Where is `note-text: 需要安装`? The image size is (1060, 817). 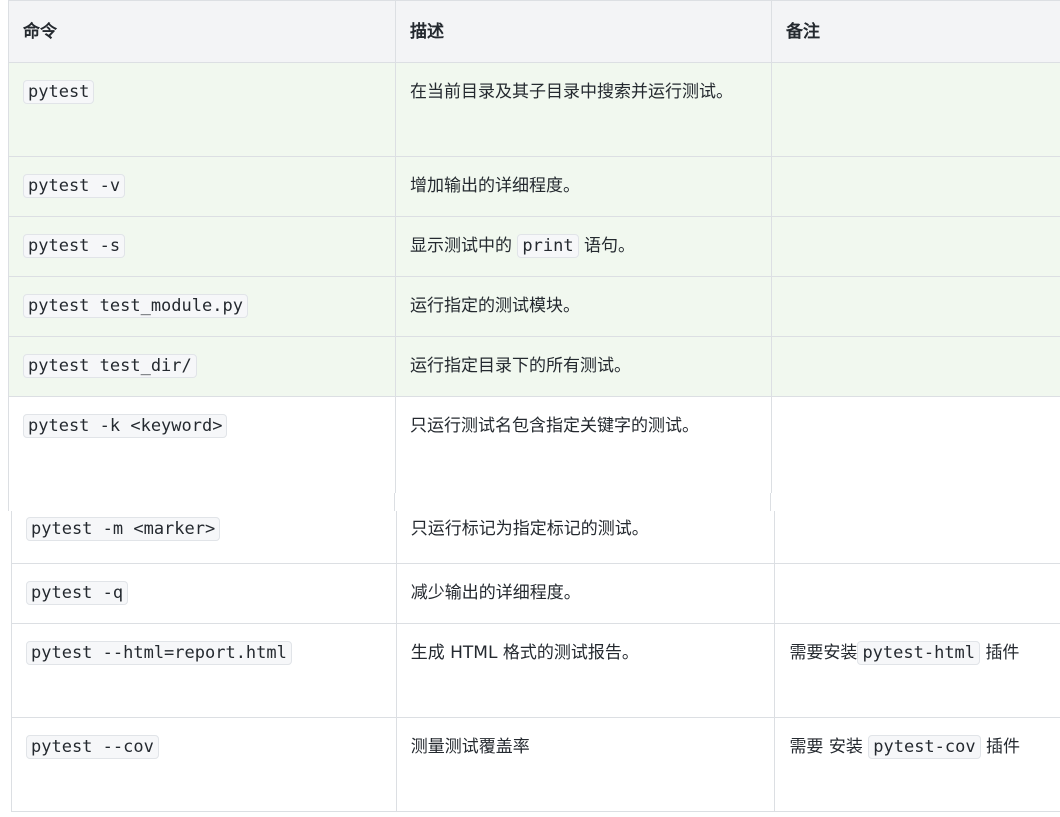
note-text: 需要安装 is located at coordinates (823, 652).